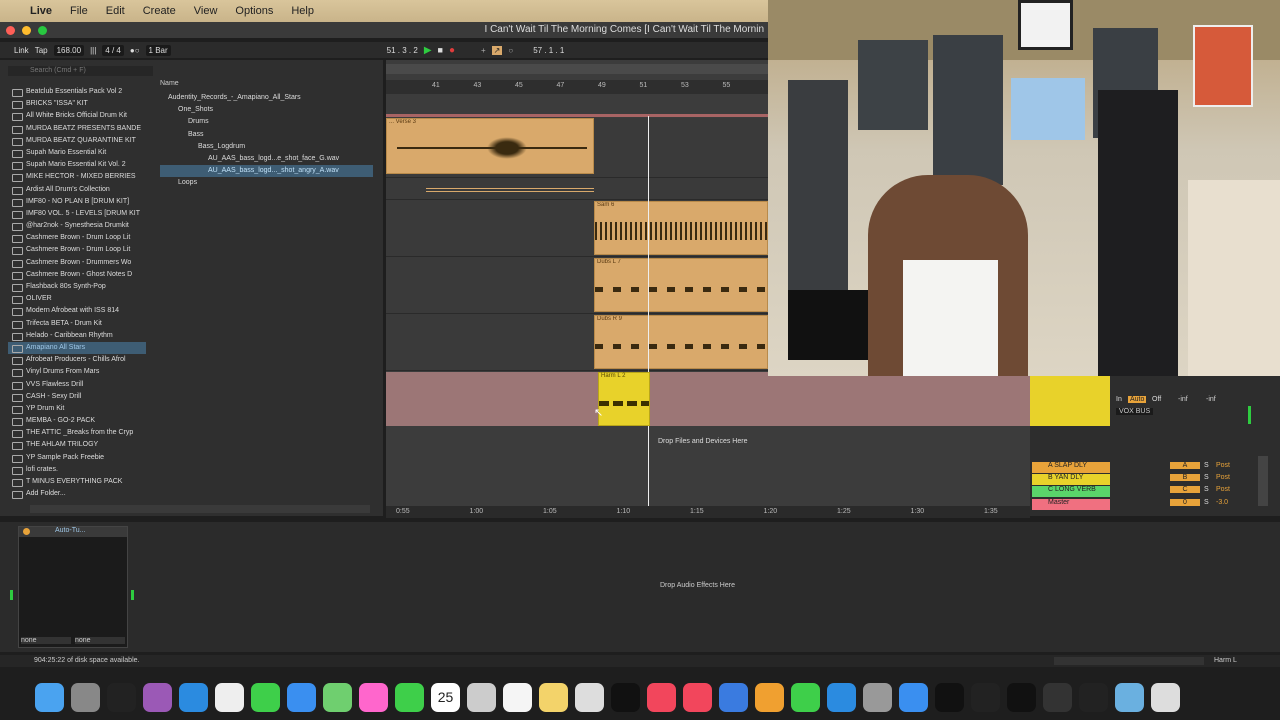 The width and height of the screenshot is (1280, 720). What do you see at coordinates (708, 399) in the screenshot?
I see `track-lane-harm-l: Harm L 2 ↖` at bounding box center [708, 399].